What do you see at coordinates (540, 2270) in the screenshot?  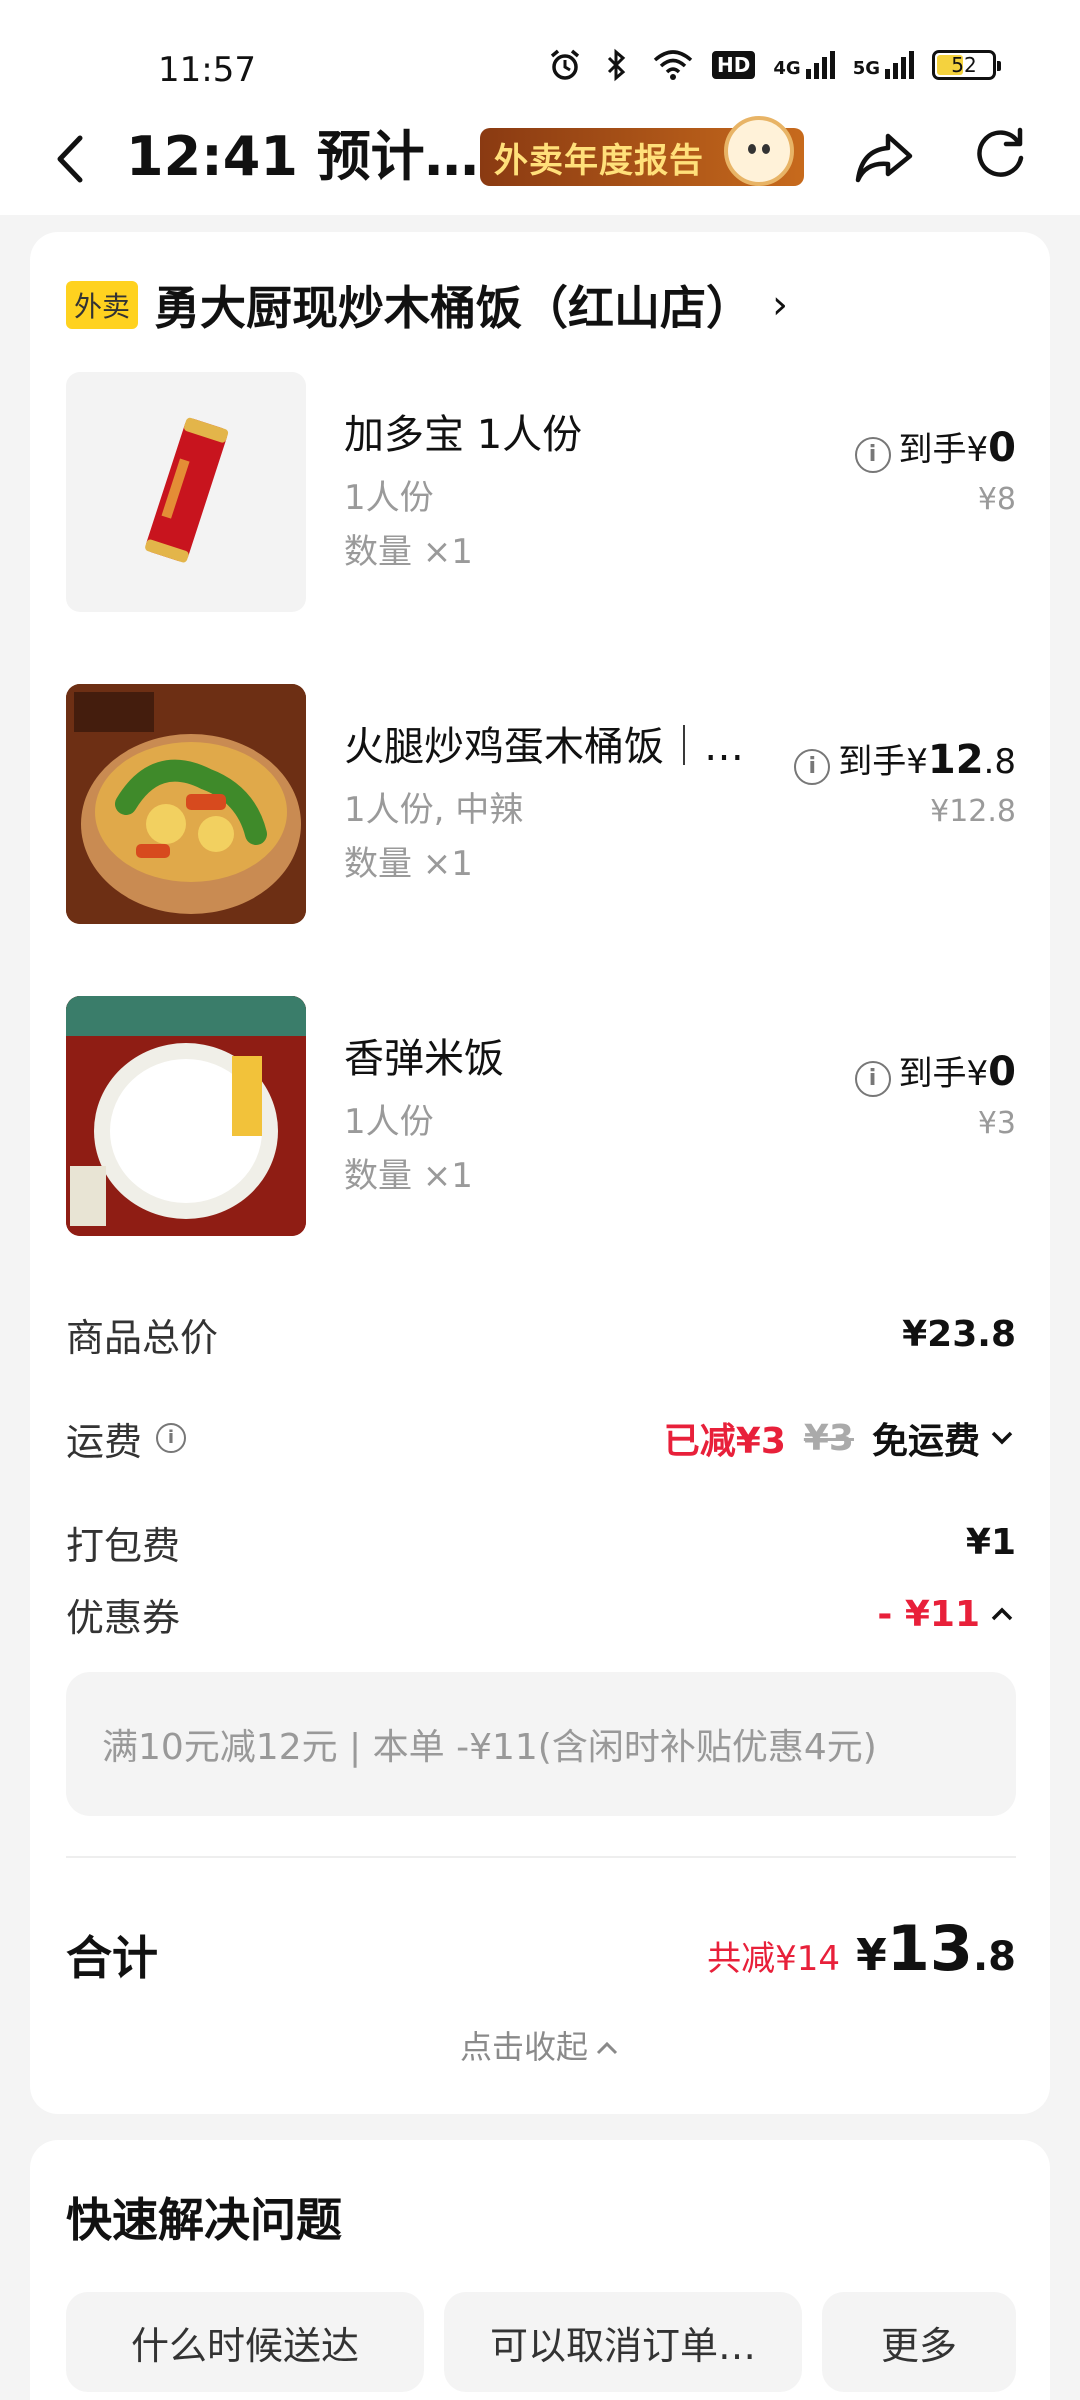 I see `quick-solve-card: 快速解决问题 什么时候送达 可以取消订单… 更多` at bounding box center [540, 2270].